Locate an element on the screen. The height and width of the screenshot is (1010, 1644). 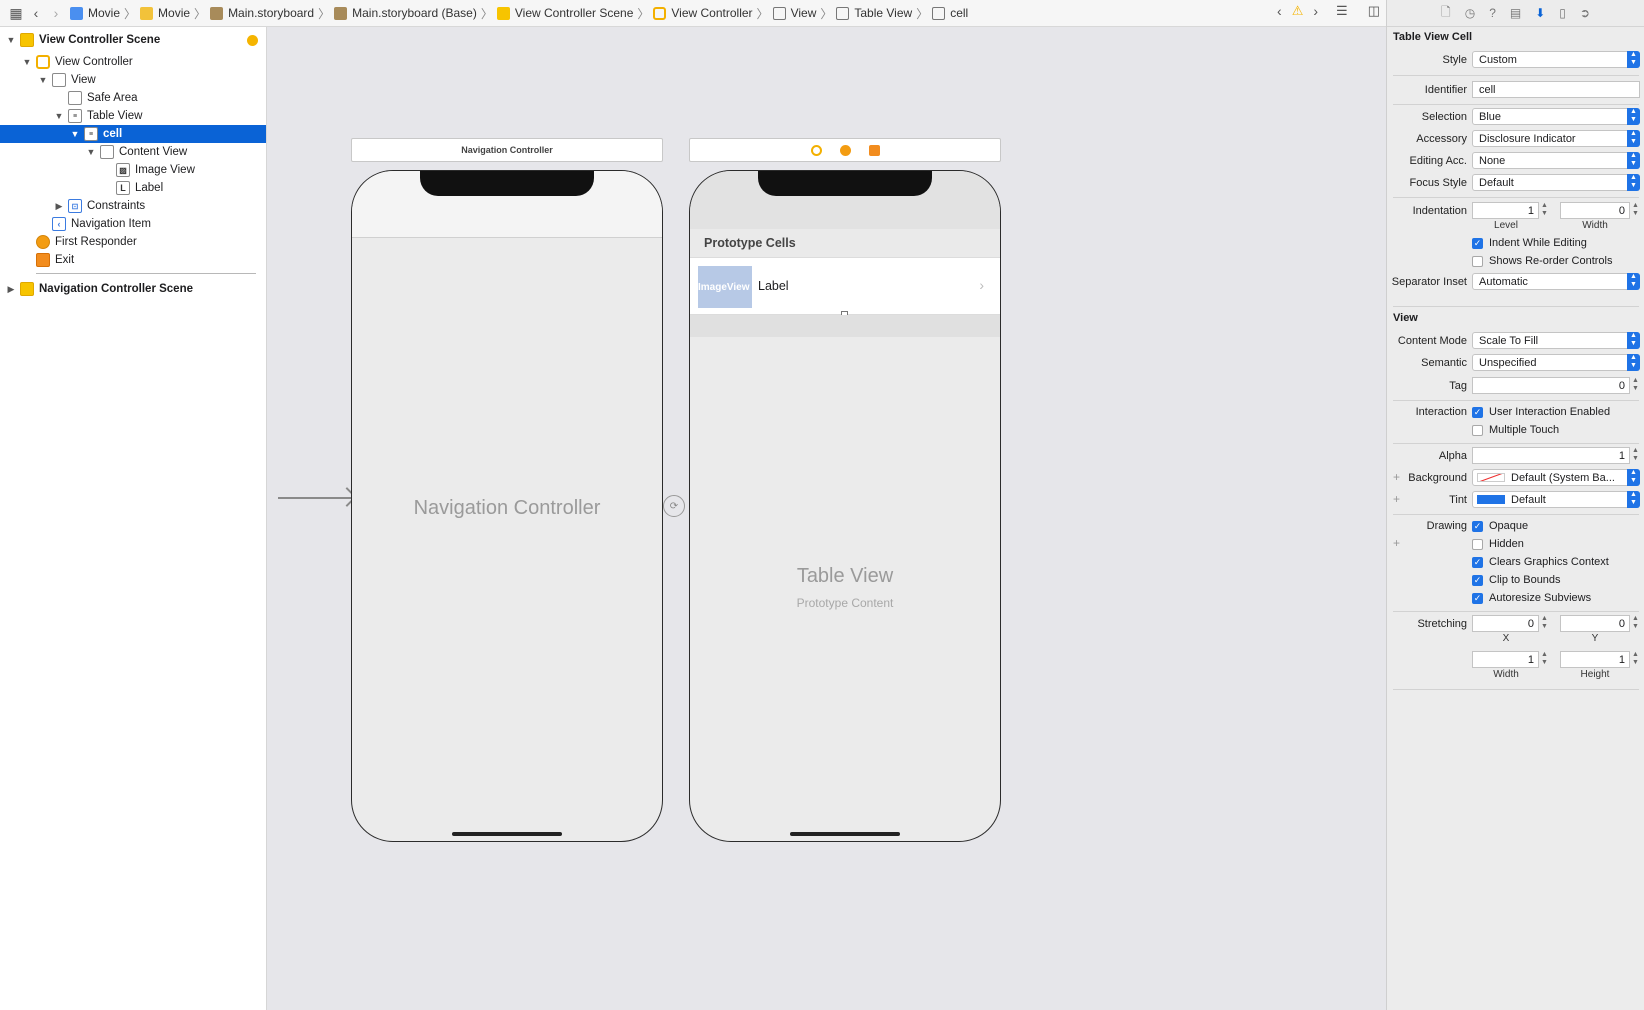
outline-item-constraints: ▶ ⊡ Constraints is located at coordinates (133, 206).